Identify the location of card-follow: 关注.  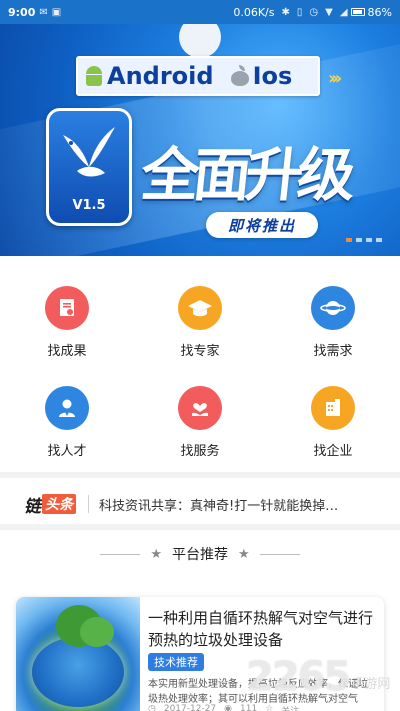
(290, 707).